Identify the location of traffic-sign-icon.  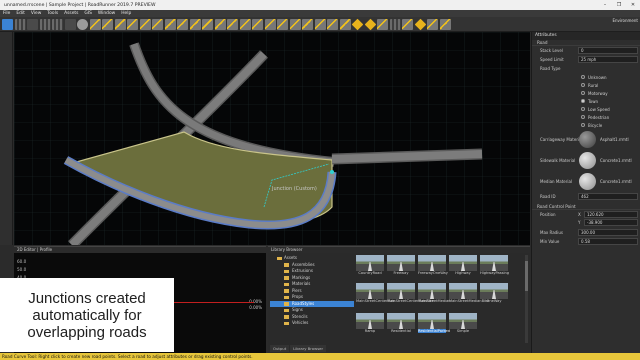
(370, 24).